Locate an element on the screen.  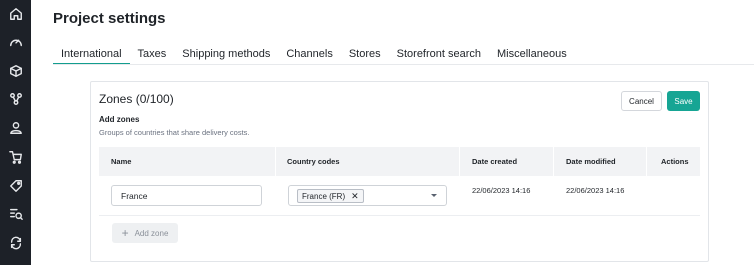
user-icon is located at coordinates (15, 127).